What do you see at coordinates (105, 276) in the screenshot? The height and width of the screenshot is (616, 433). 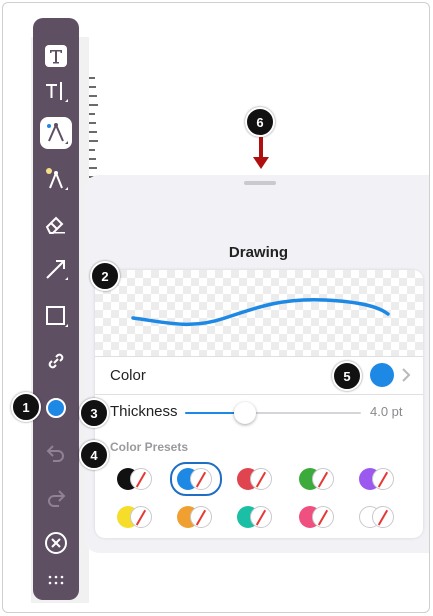 I see `callout-2: 2` at bounding box center [105, 276].